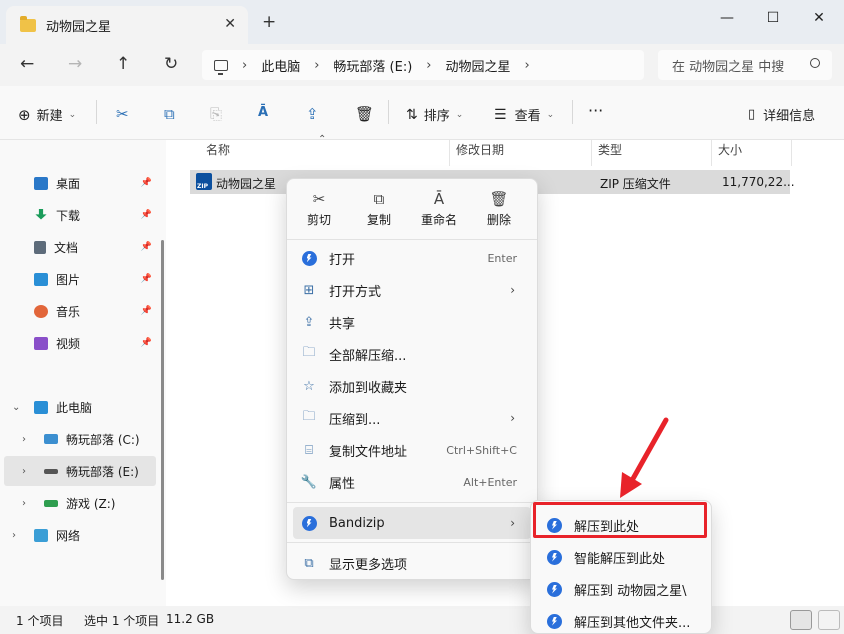 This screenshot has height=634, width=844. What do you see at coordinates (412, 322) in the screenshot?
I see `menu-item-share: ⇪ 共享` at bounding box center [412, 322].